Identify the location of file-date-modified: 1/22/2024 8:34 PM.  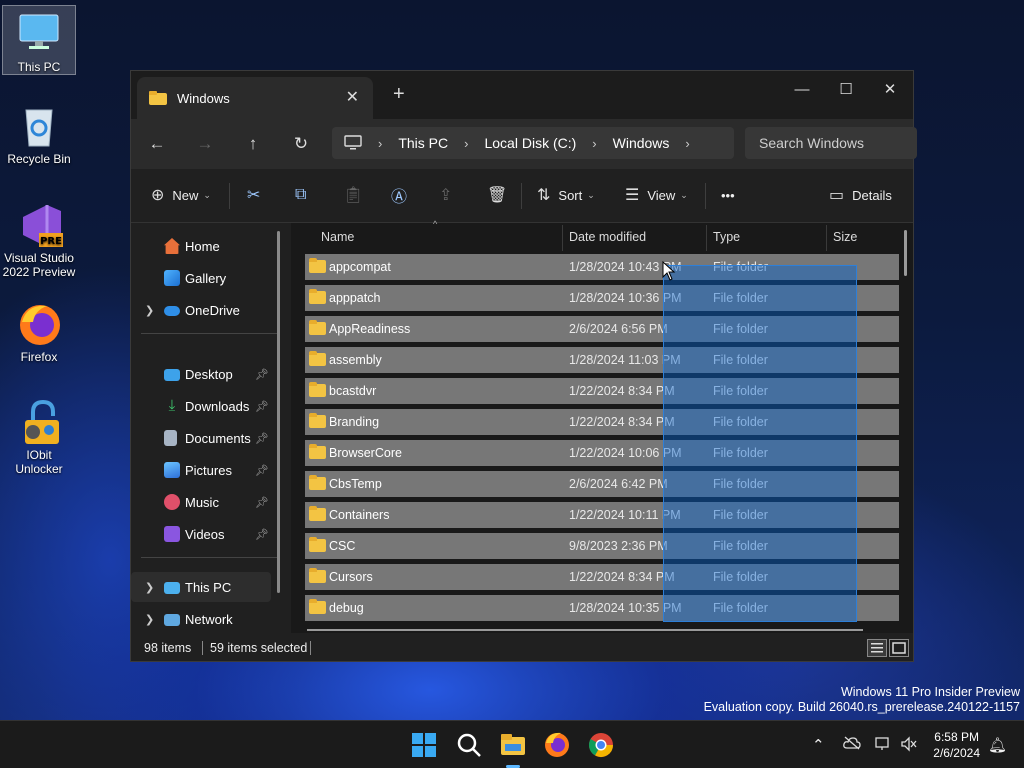
(622, 577).